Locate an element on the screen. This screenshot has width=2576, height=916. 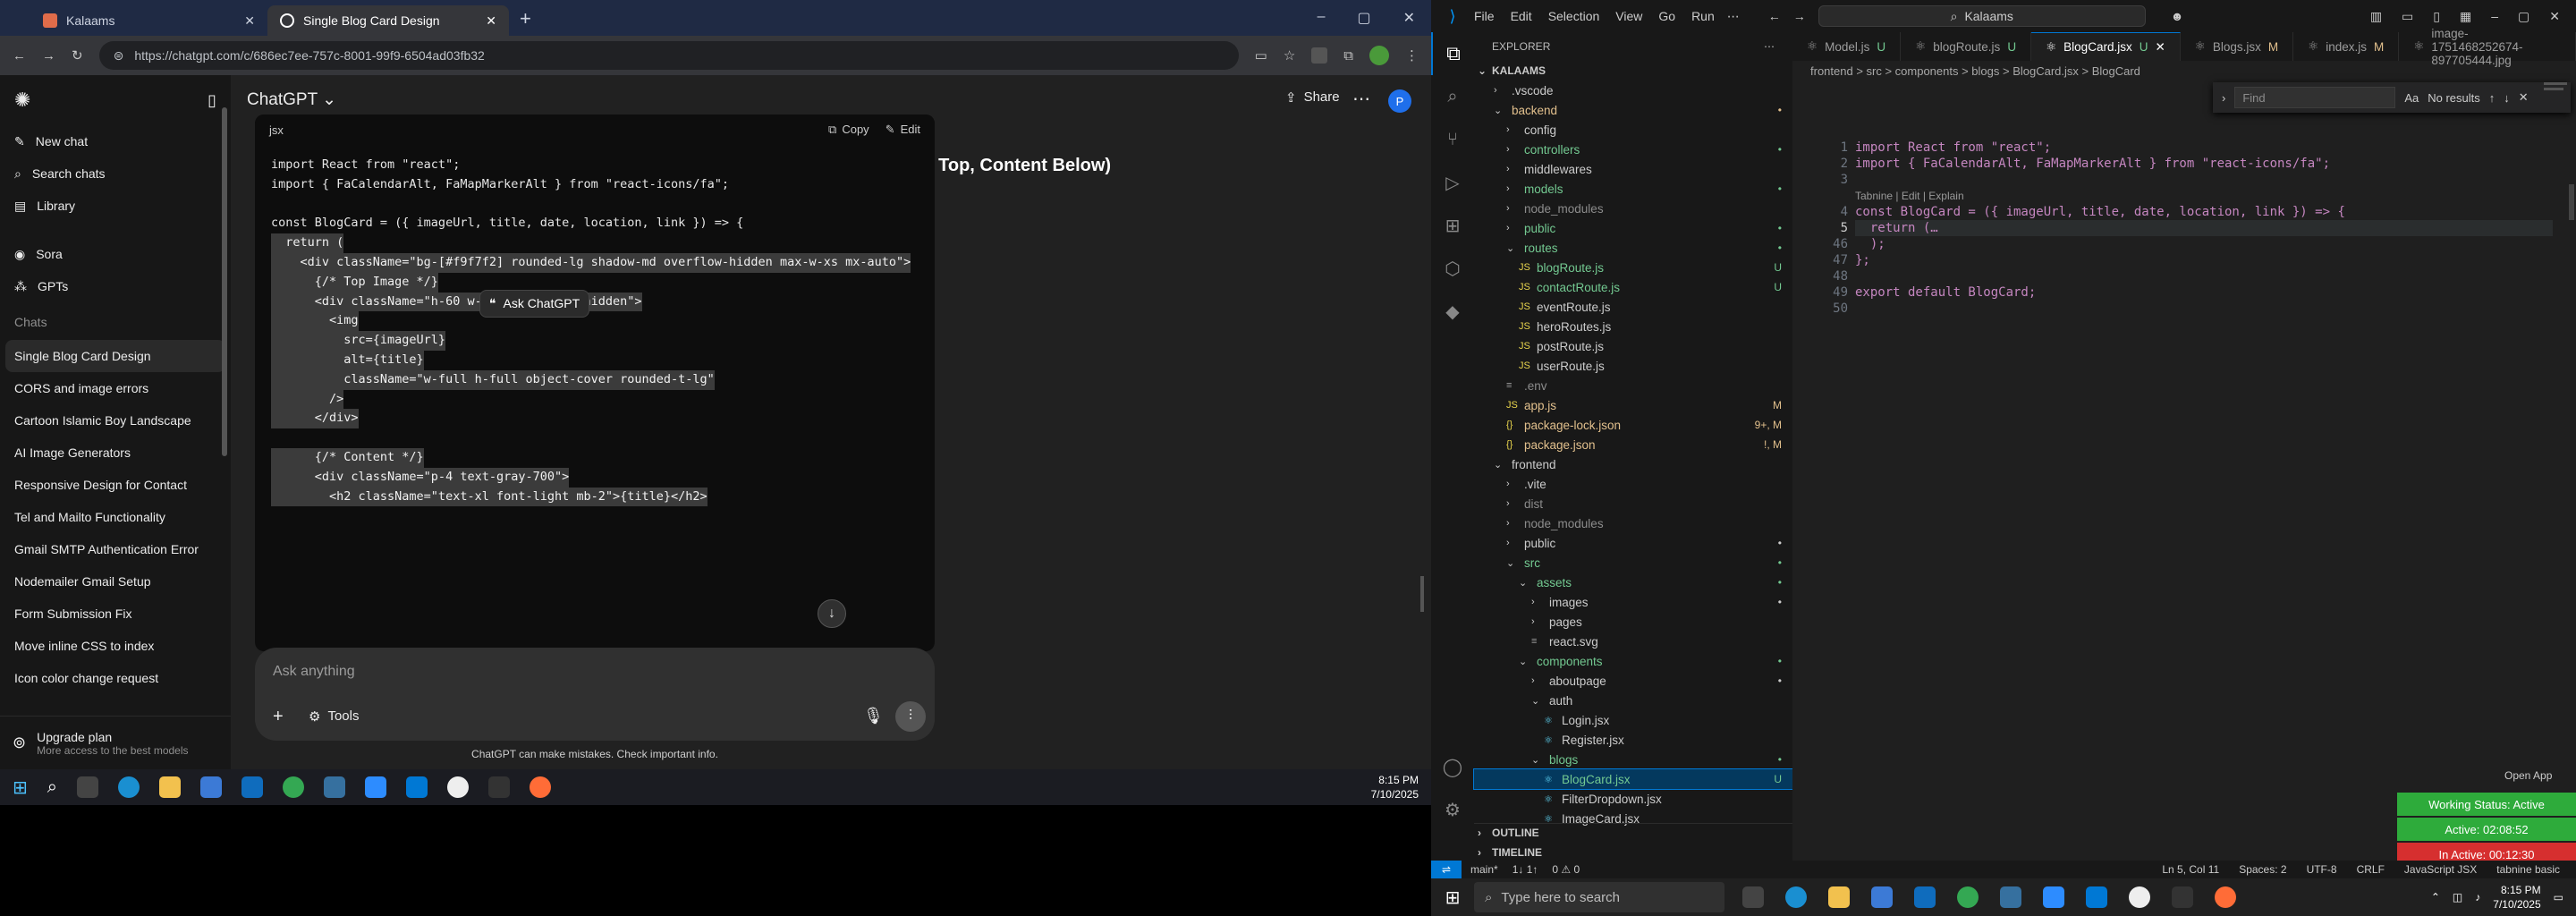
editor-tab: ⚛ Blogs.jsx M is located at coordinates (2237, 46).